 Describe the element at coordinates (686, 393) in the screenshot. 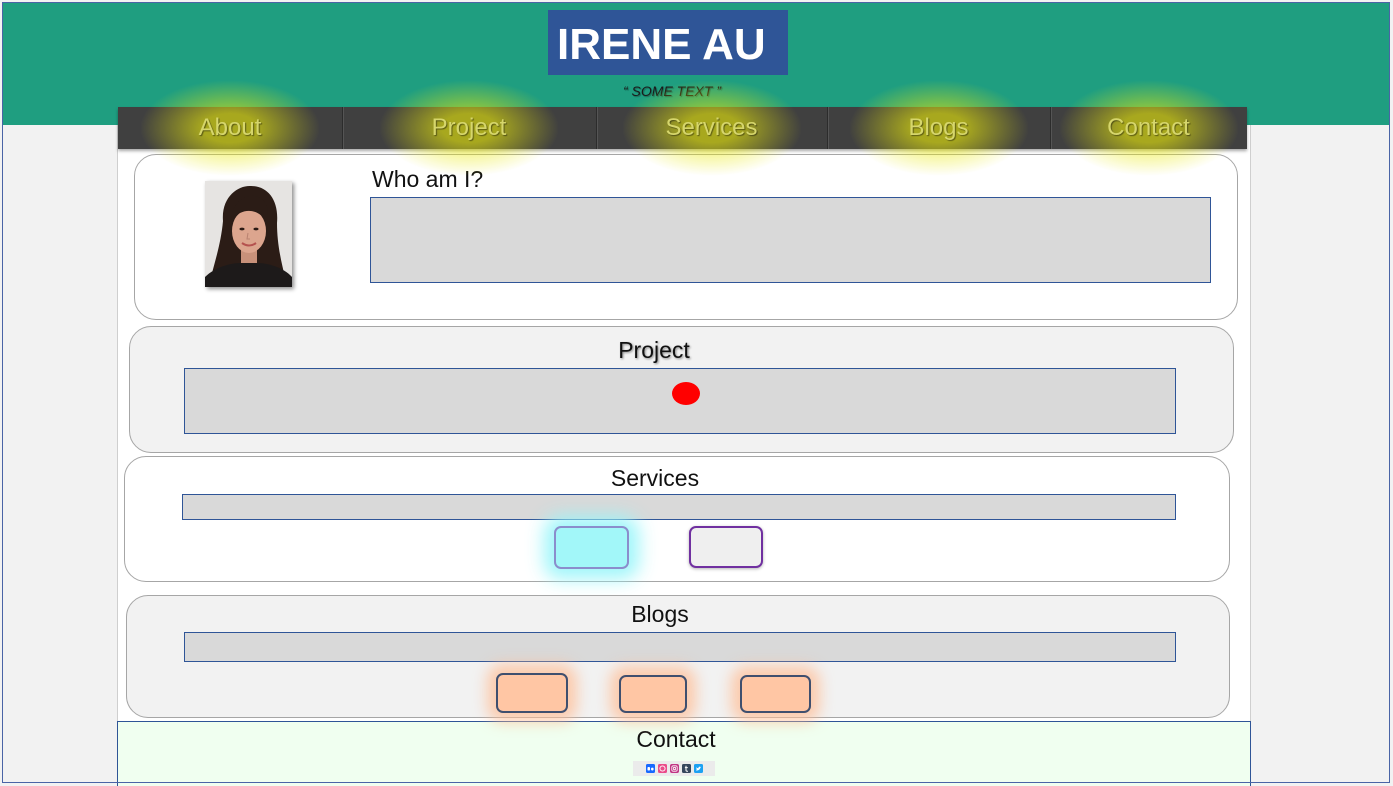

I see `red-dot-icon` at that location.